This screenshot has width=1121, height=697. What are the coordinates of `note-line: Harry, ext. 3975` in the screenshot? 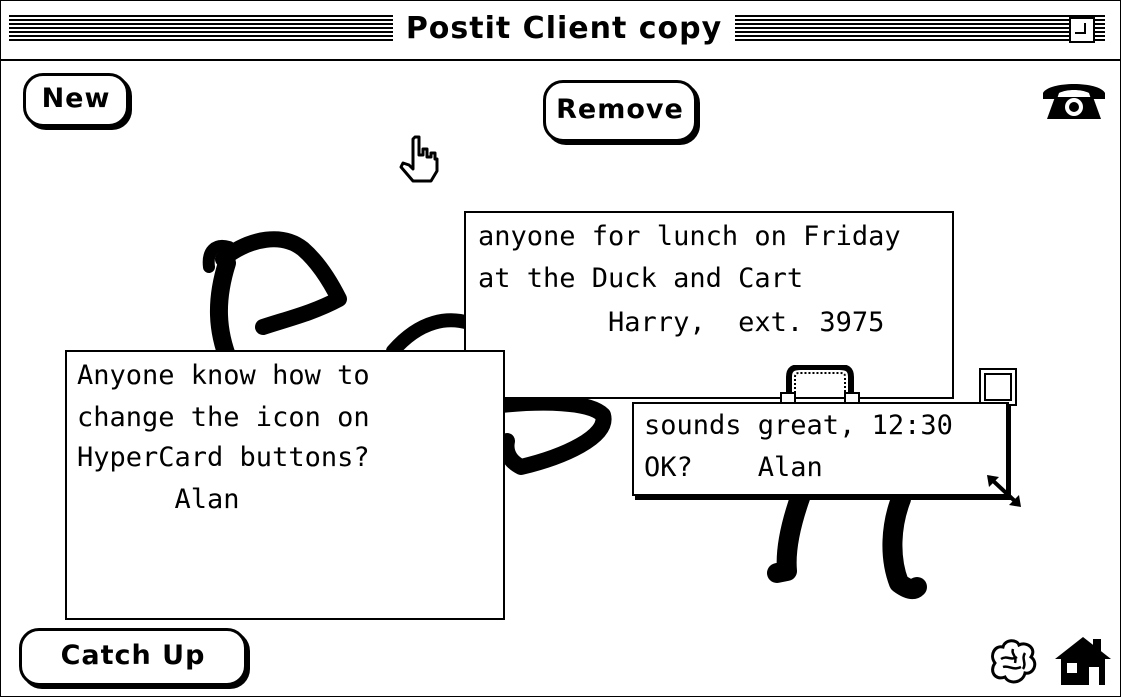 It's located at (681, 322).